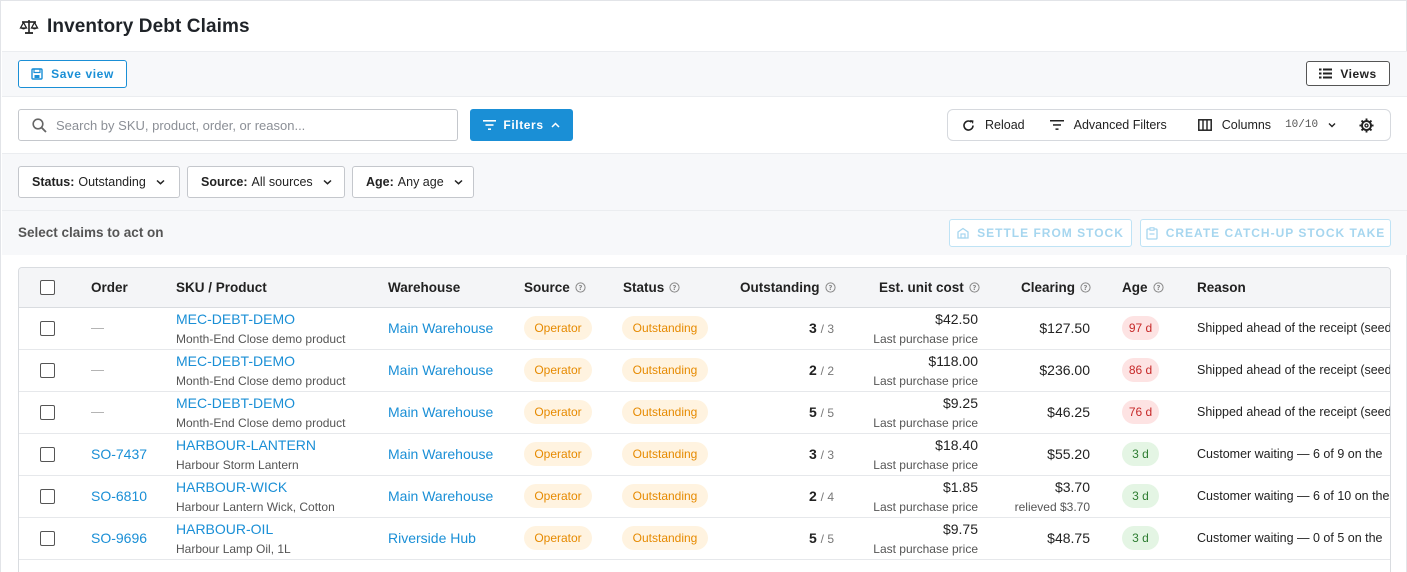 This screenshot has height=572, width=1407. I want to click on warehouse-link: Riverside Hub, so click(432, 538).